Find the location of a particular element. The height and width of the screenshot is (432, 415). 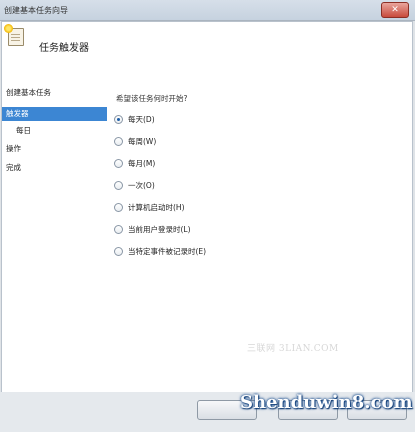

option-weekly: 每周(W) is located at coordinates (135, 141).